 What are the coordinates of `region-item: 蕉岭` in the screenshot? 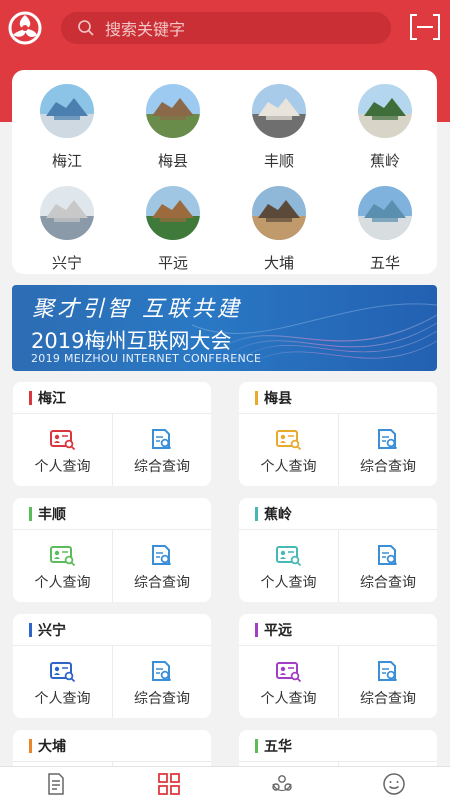 It's located at (385, 127).